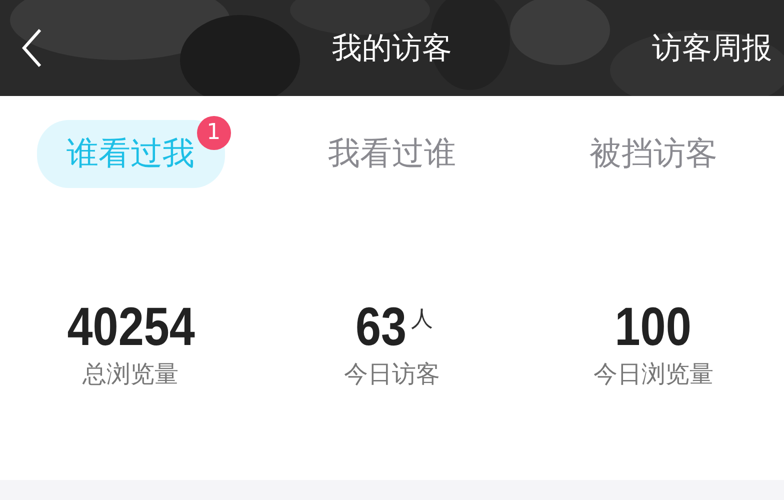 The width and height of the screenshot is (784, 500). Describe the element at coordinates (712, 48) in the screenshot. I see `weekly-report-link: 访客周报` at that location.